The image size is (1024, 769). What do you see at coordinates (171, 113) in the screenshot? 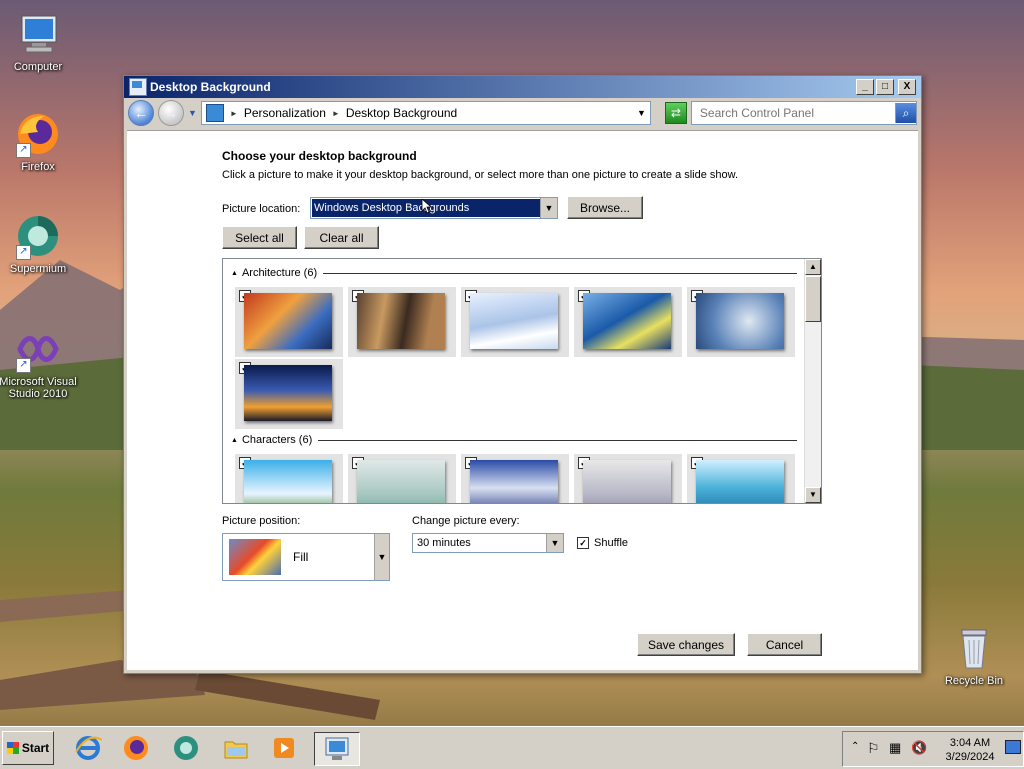
I see `forward-button: →` at bounding box center [171, 113].